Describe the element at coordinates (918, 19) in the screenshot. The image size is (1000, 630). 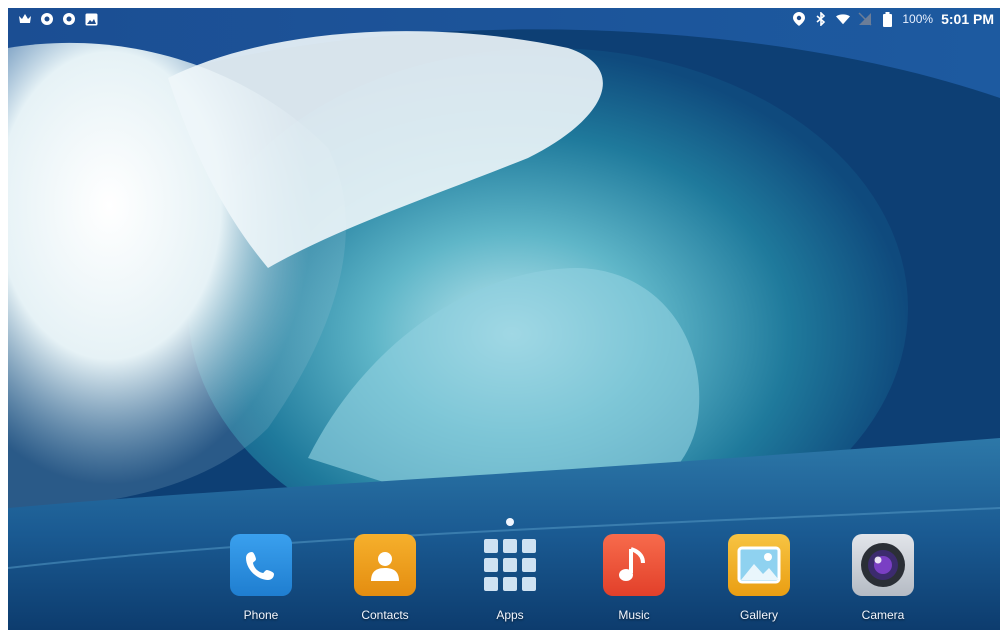
I see `battery-percentage: 100%` at that location.